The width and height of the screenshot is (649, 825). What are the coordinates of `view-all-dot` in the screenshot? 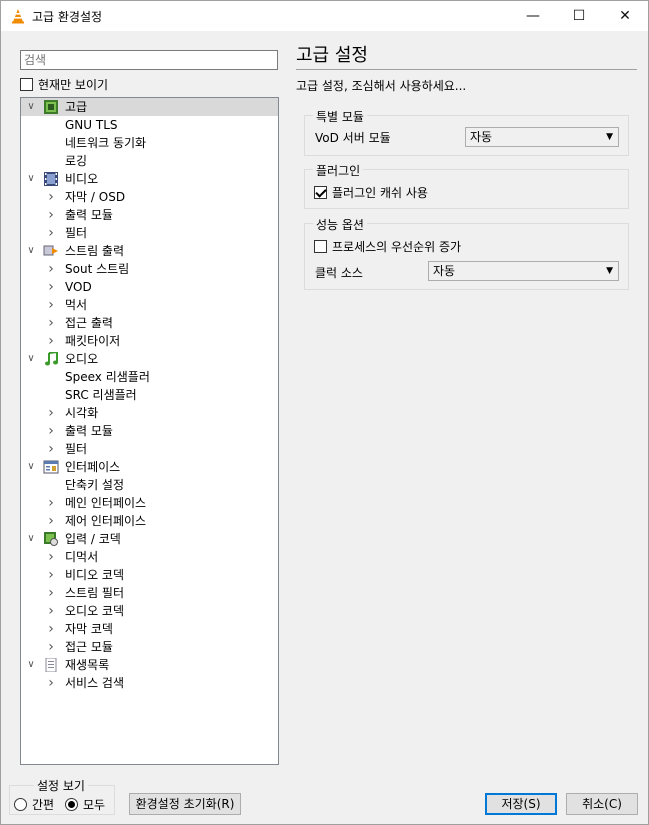 It's located at (71, 804).